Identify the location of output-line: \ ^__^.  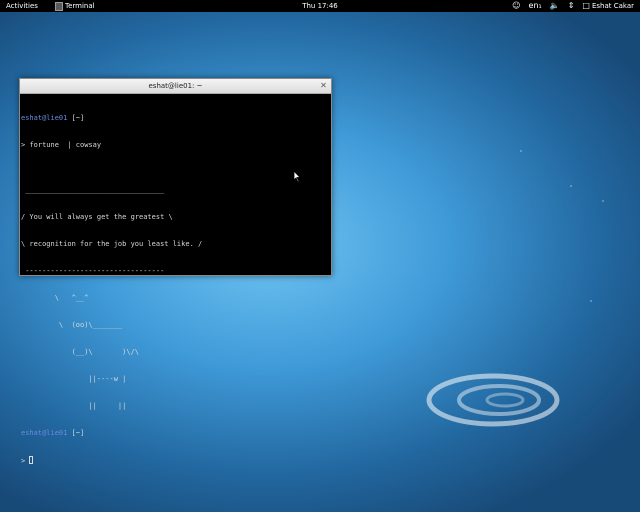
(55, 298).